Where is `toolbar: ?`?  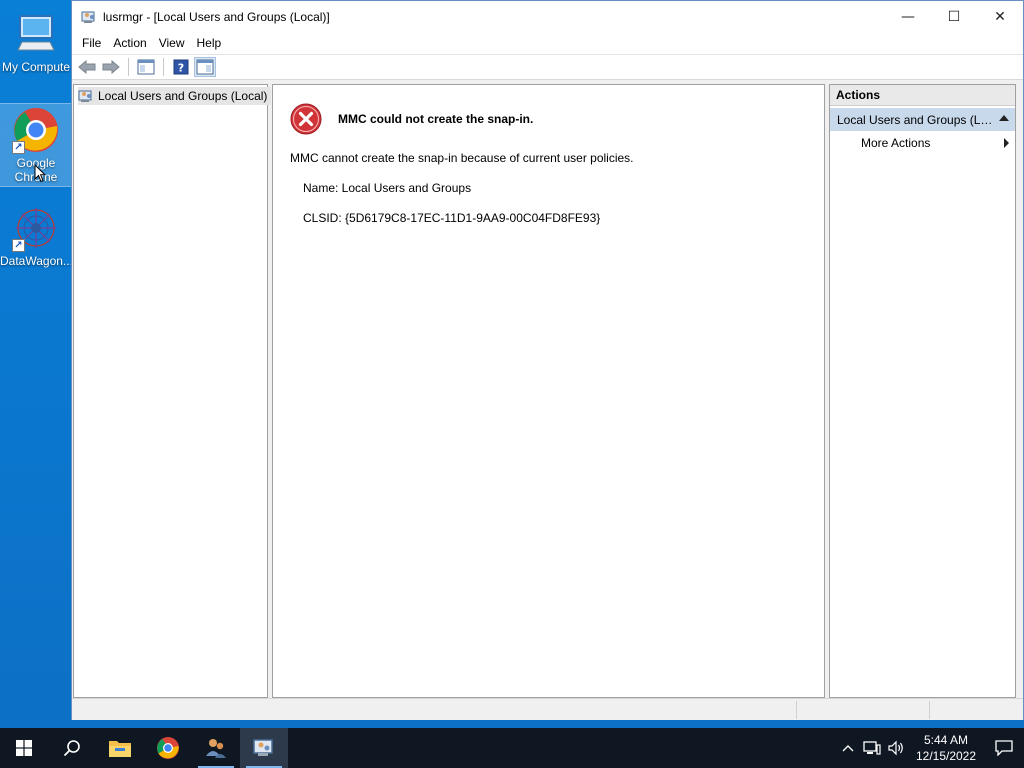 toolbar: ? is located at coordinates (547, 67).